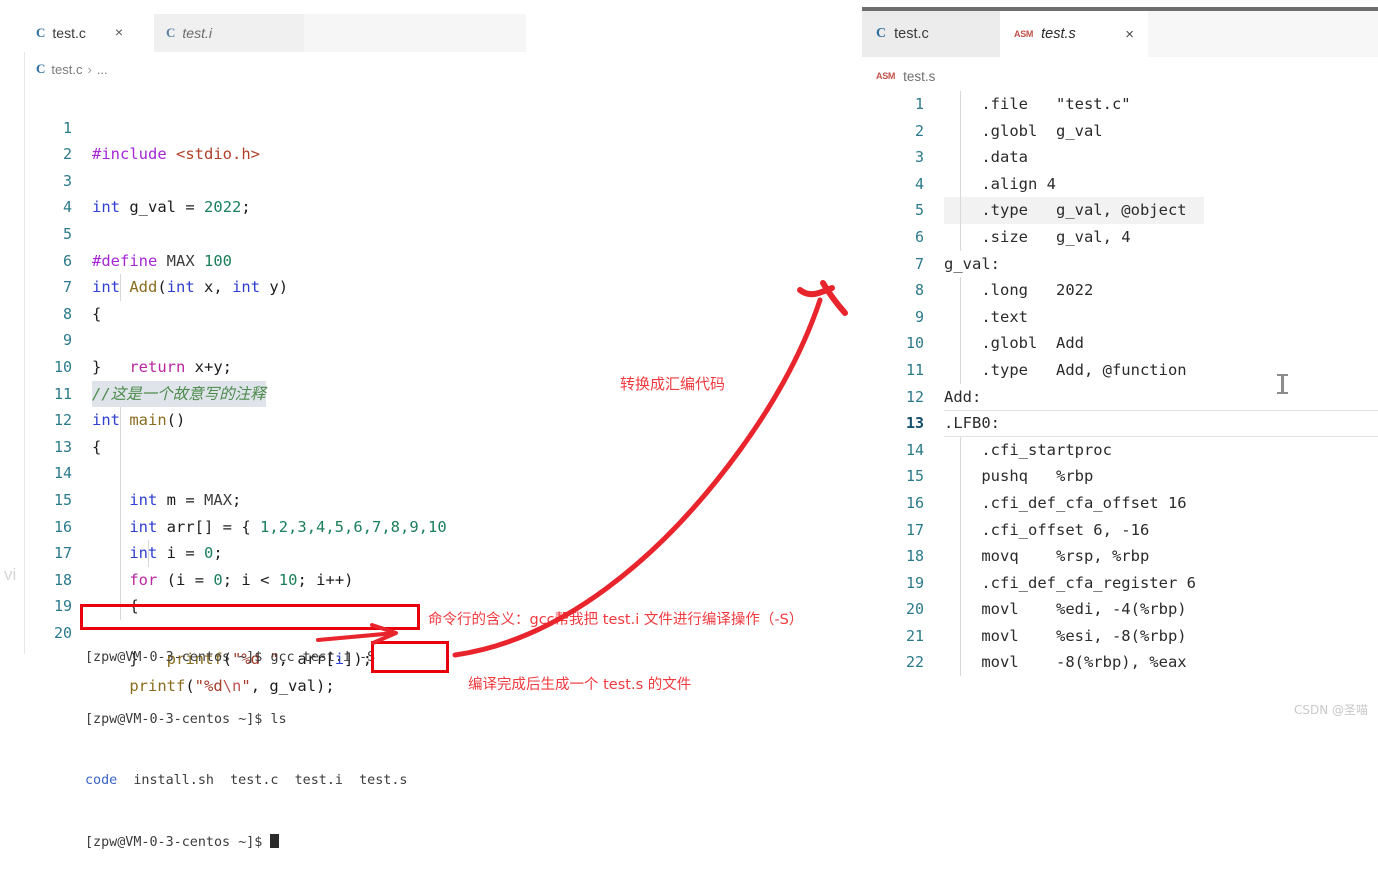 The height and width of the screenshot is (874, 1378). I want to click on line-text: movl %esi, -8(%rbp), so click(1065, 635).